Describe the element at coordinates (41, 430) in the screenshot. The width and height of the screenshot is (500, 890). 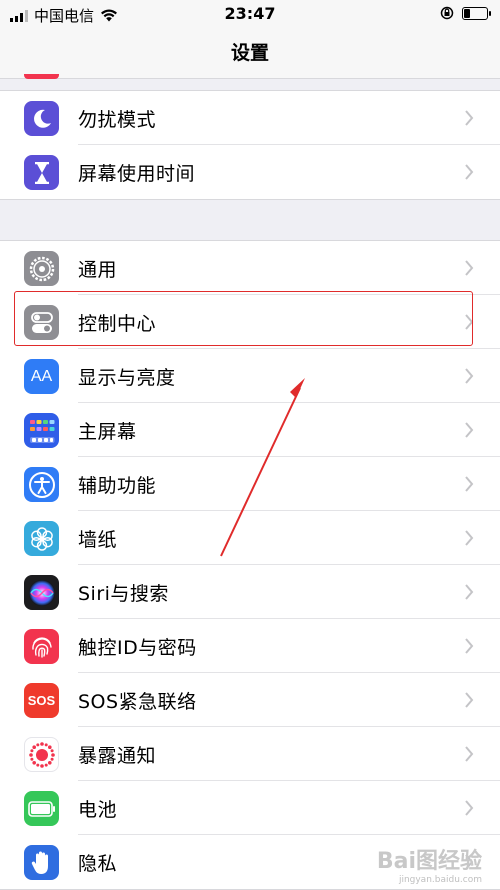
I see `home-grid-icon` at that location.